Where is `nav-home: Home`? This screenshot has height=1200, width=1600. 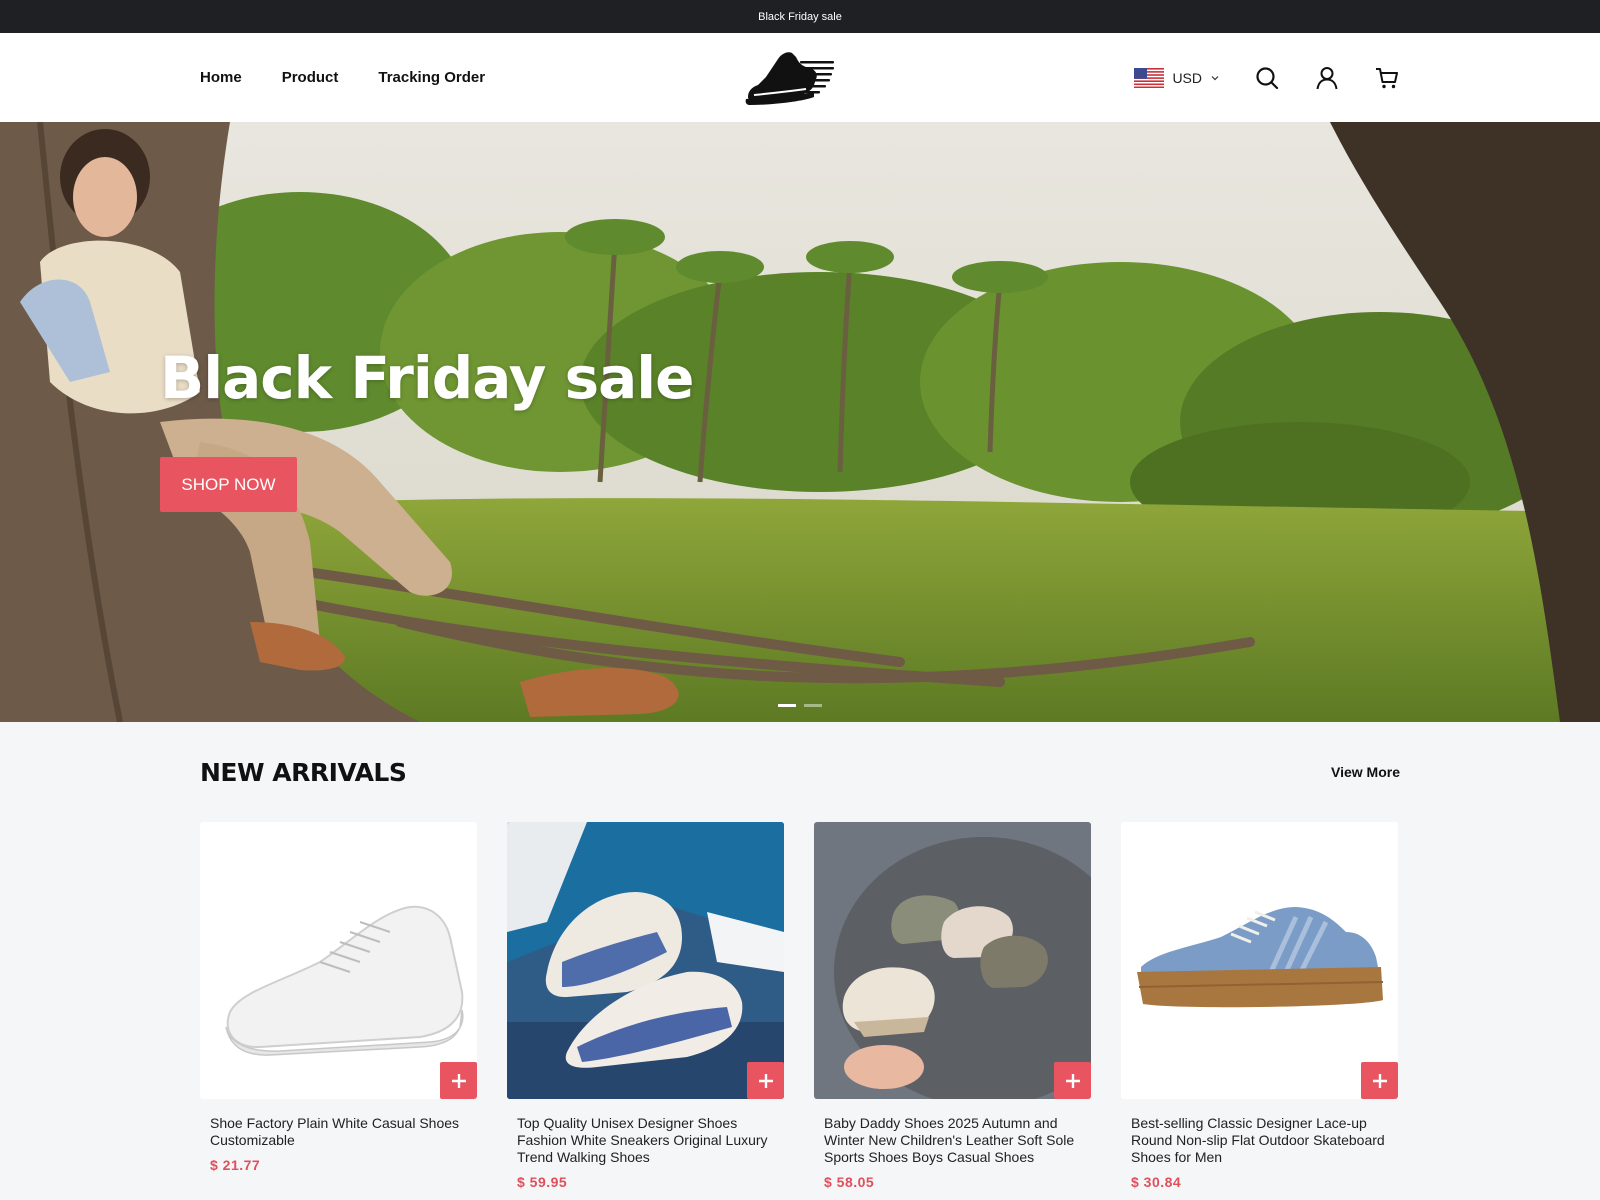 nav-home: Home is located at coordinates (221, 77).